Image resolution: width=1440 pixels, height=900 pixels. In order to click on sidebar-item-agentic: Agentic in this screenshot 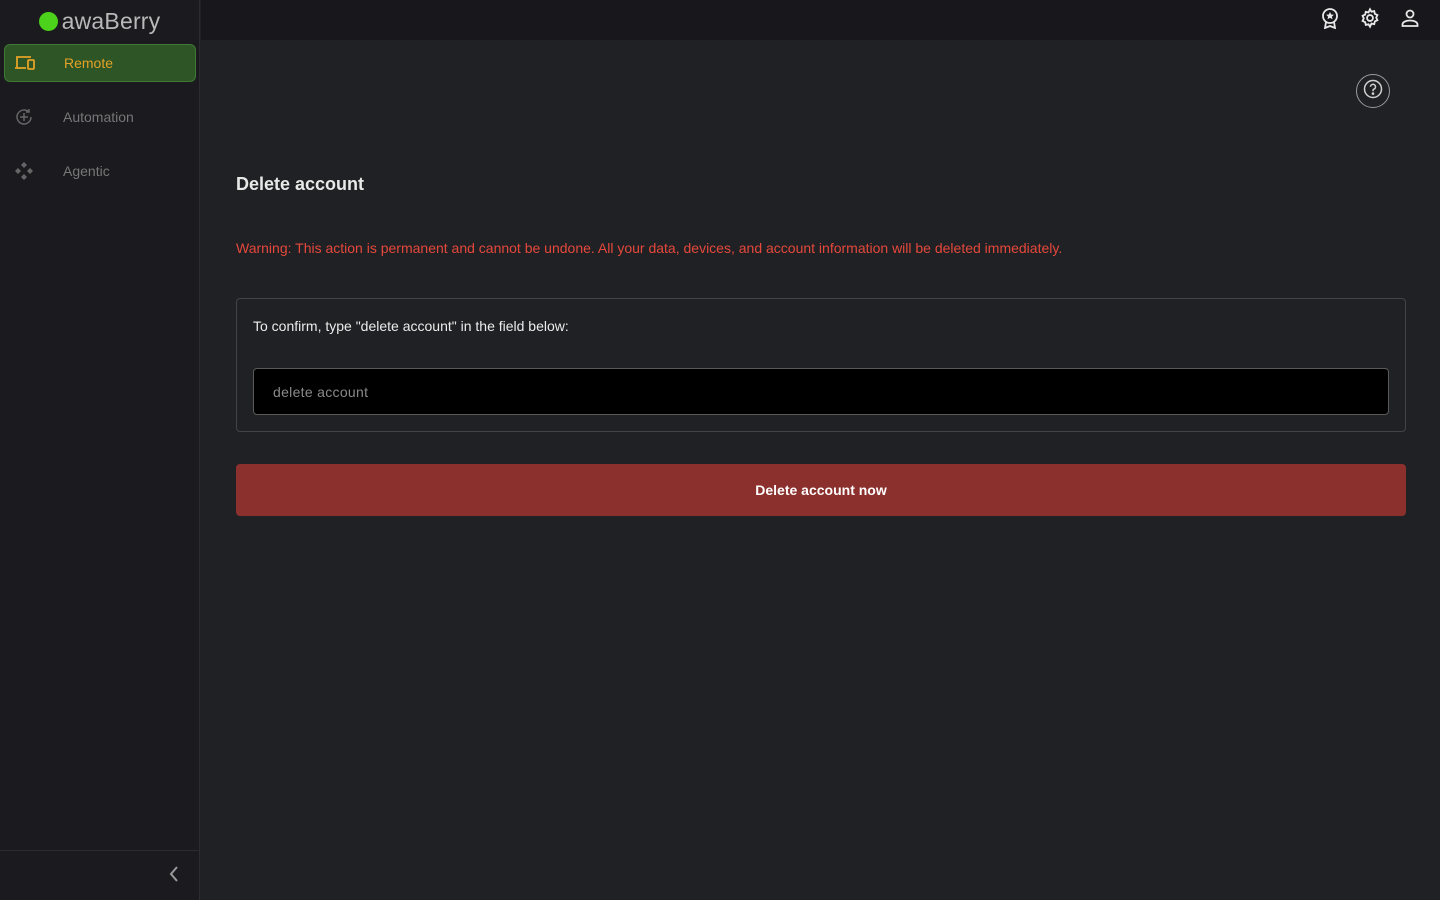, I will do `click(100, 171)`.